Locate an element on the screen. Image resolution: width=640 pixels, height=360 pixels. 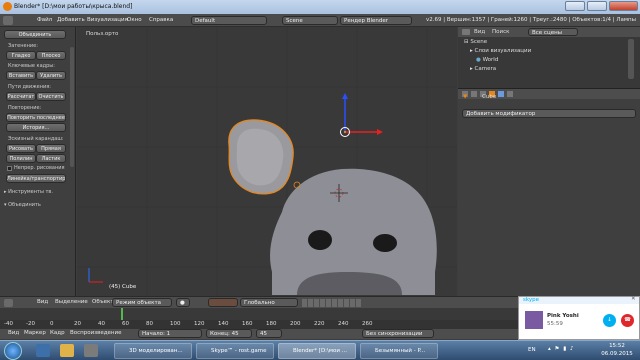
hang-up-icon: ☎ is located at coordinates (627, 320).